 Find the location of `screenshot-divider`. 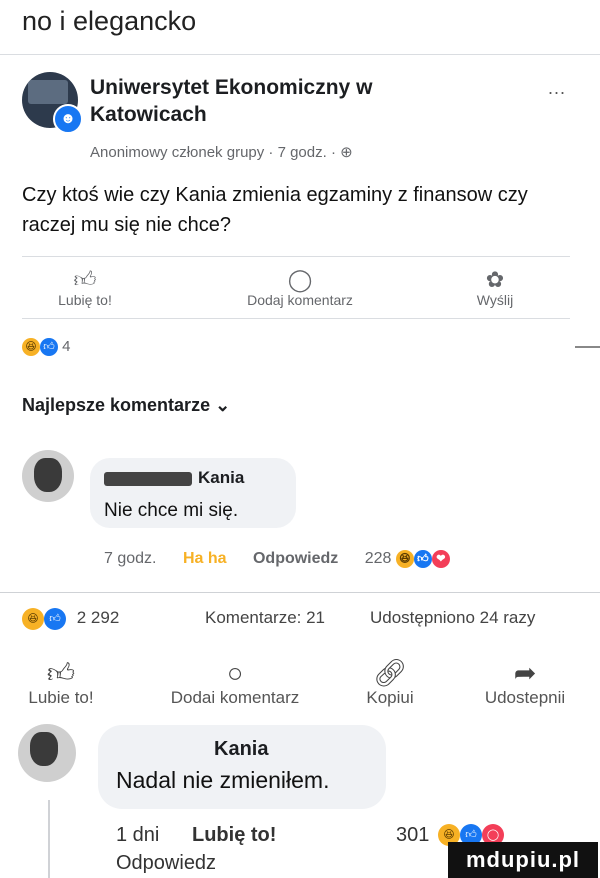

screenshot-divider is located at coordinates (300, 592).